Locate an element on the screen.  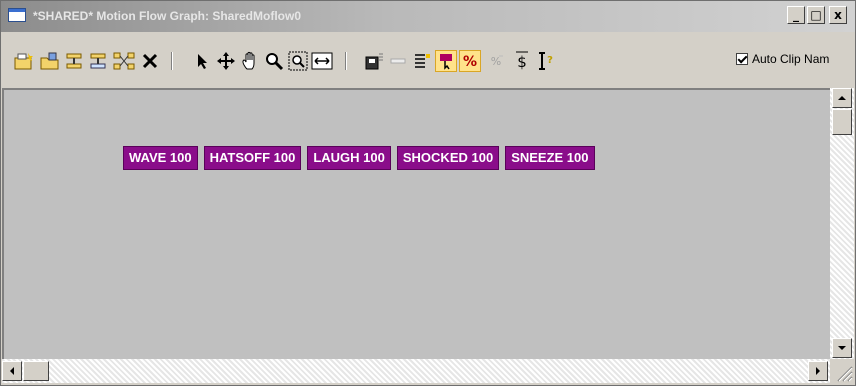
zoom-icon is located at coordinates (274, 61).